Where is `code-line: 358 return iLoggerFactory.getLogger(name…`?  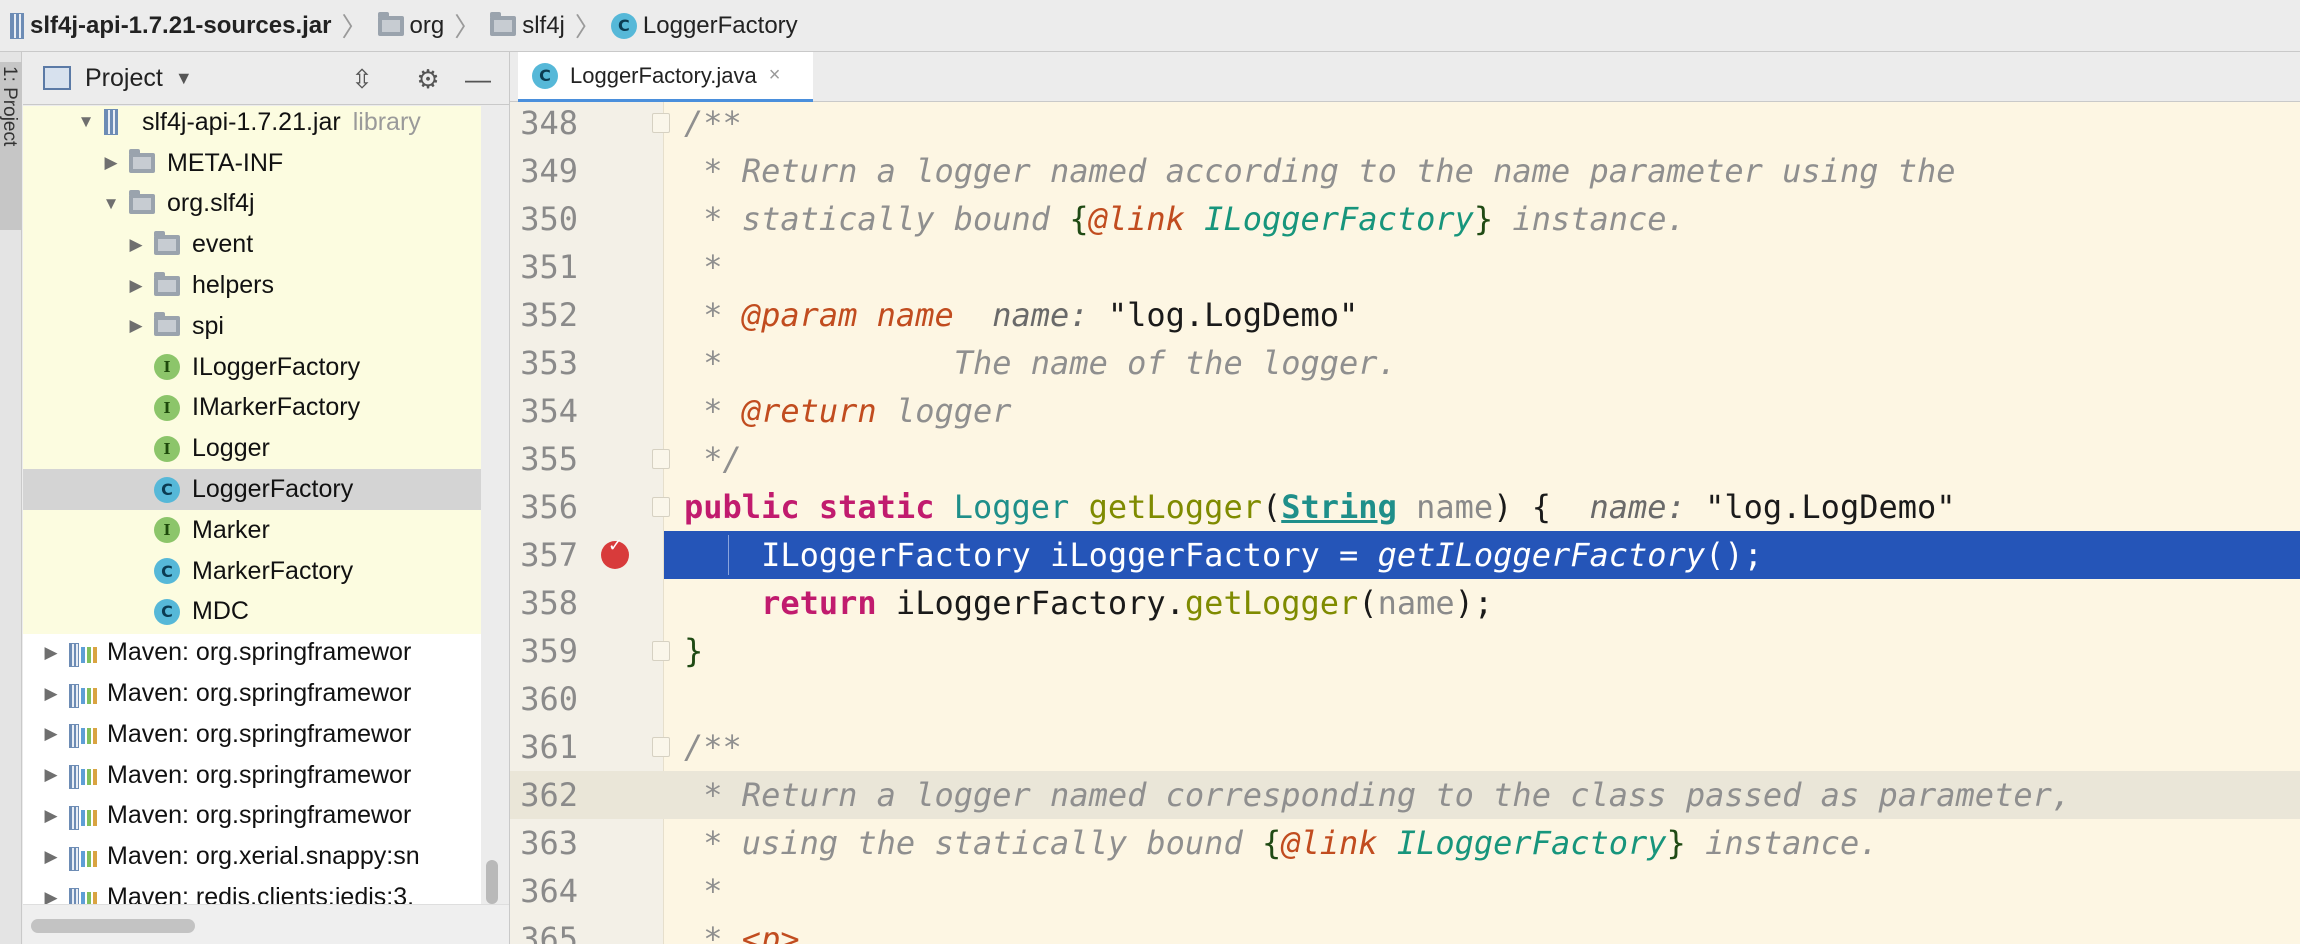 code-line: 358 return iLoggerFactory.getLogger(name… is located at coordinates (1405, 603).